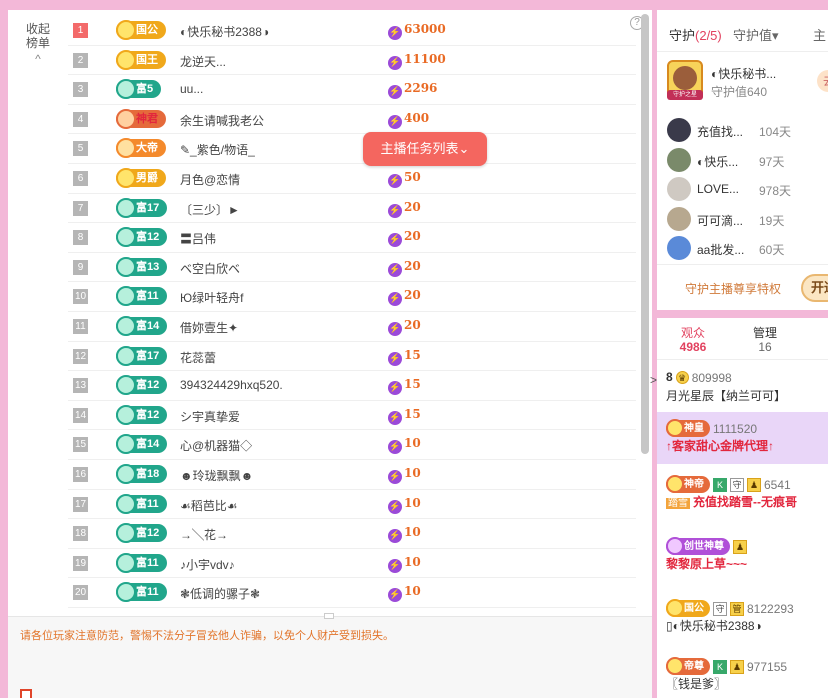 This screenshot has width=828, height=698. I want to click on user-name: 花蕊蕾, so click(198, 357).